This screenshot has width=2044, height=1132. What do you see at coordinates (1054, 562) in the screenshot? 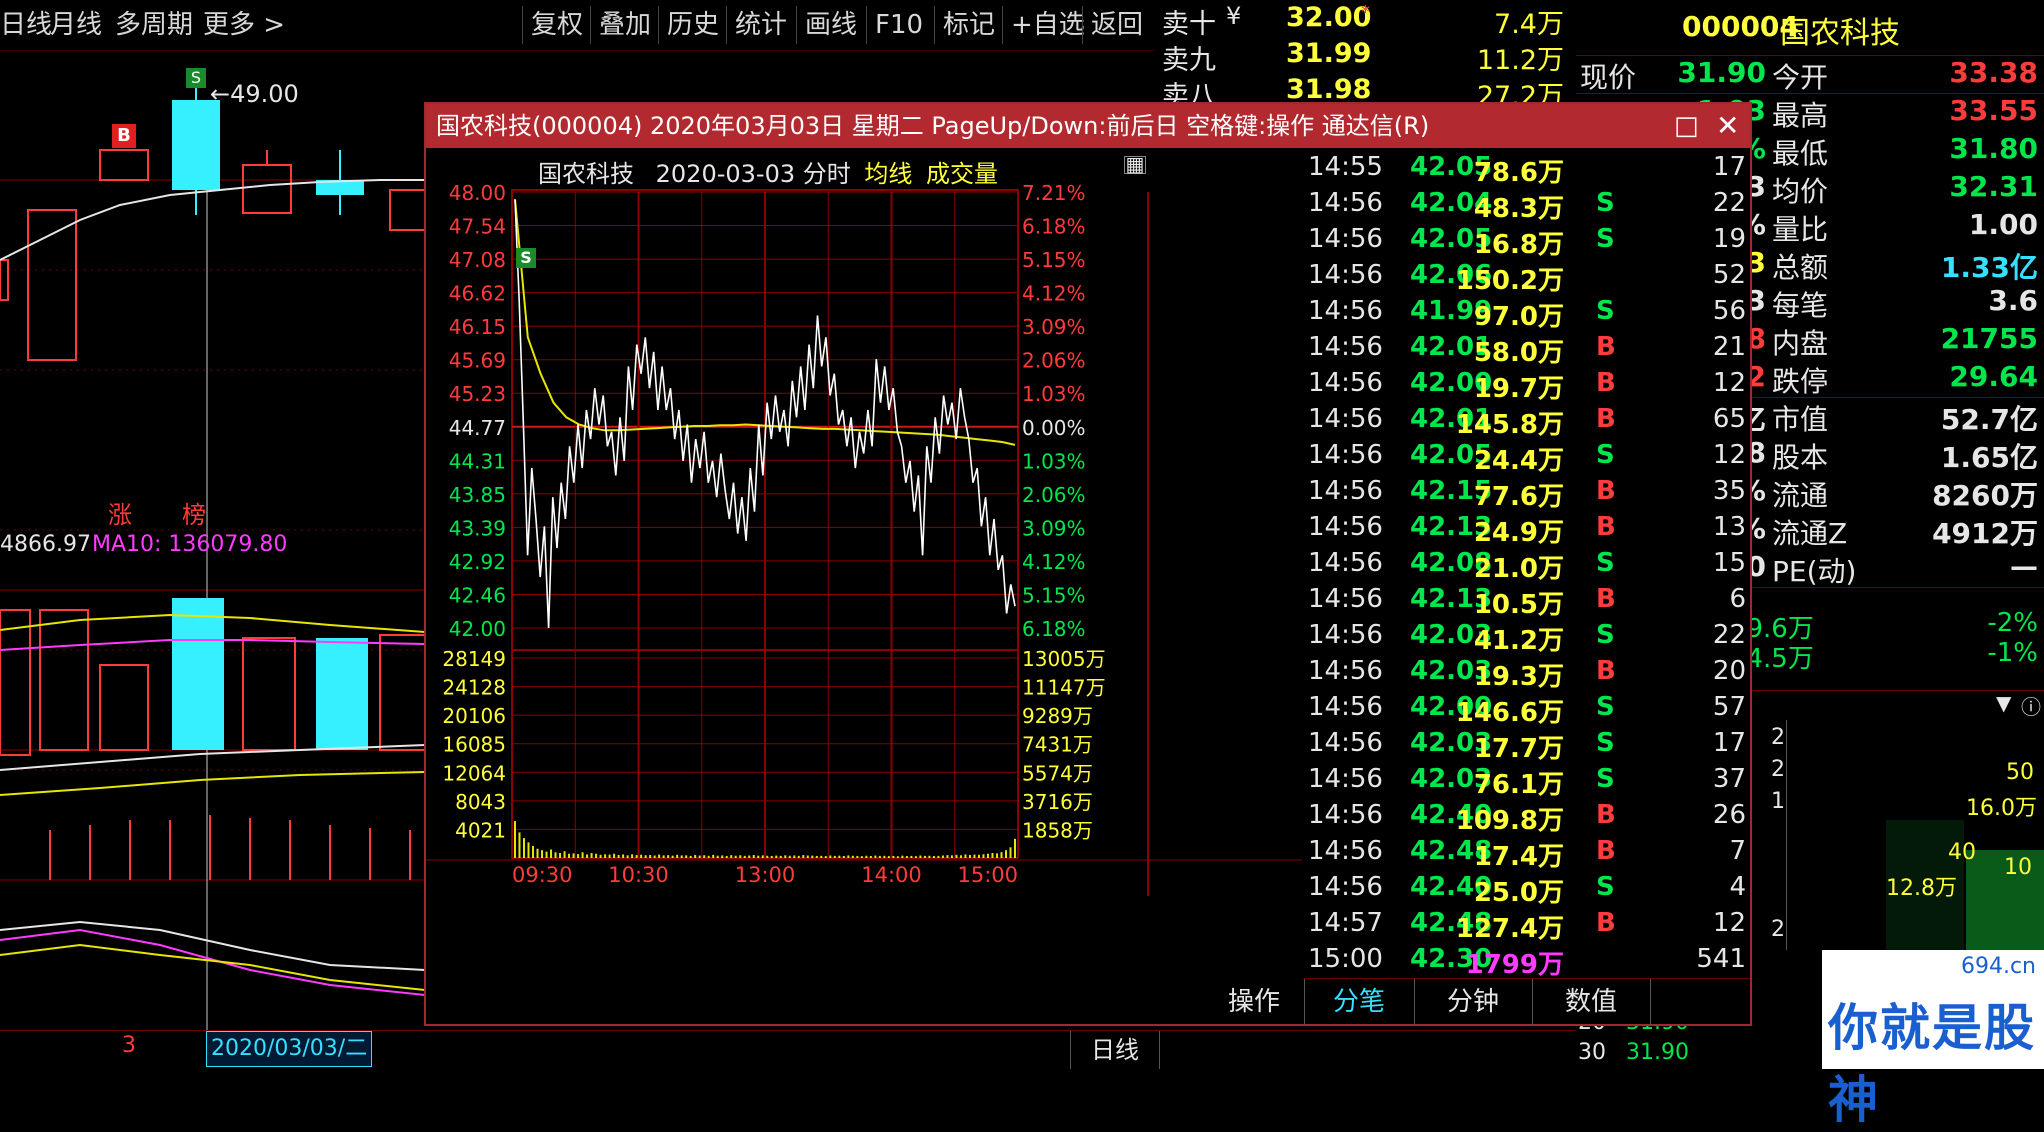
I see `pct-tick-label: 4.12%` at bounding box center [1054, 562].